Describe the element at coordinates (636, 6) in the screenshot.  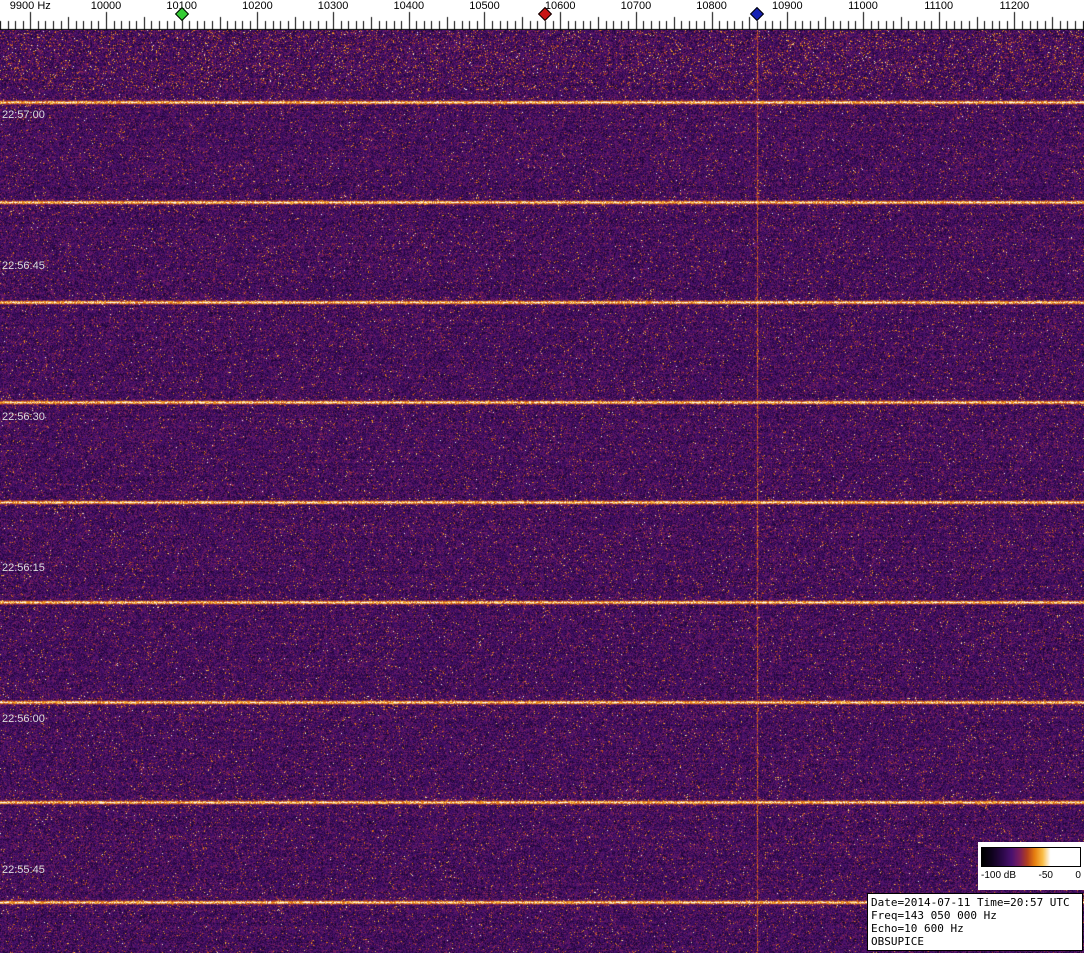
I see `freq-tick-label: 10700` at that location.